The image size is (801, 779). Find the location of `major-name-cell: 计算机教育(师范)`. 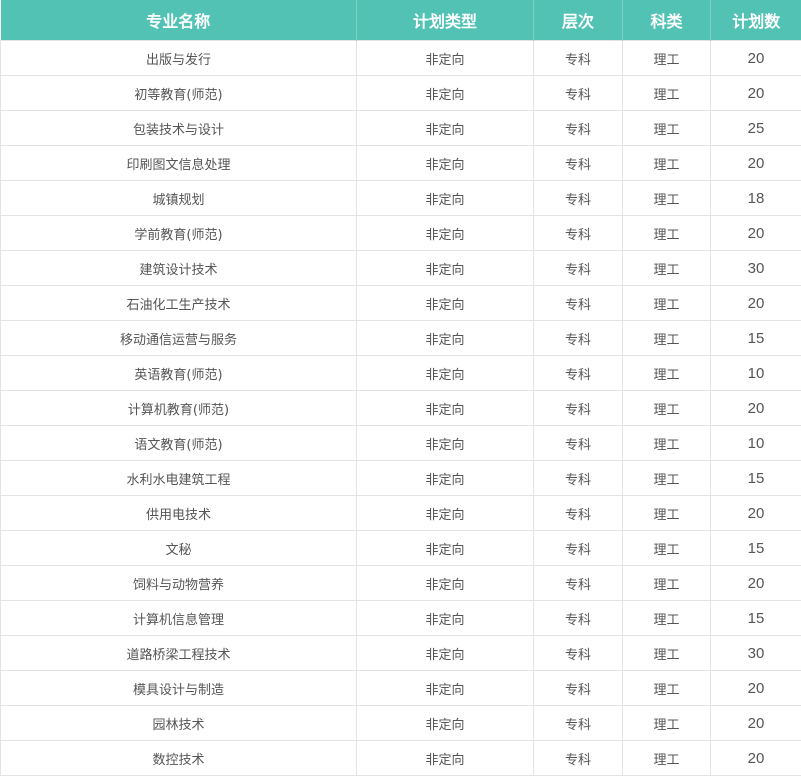

major-name-cell: 计算机教育(师范) is located at coordinates (178, 408).